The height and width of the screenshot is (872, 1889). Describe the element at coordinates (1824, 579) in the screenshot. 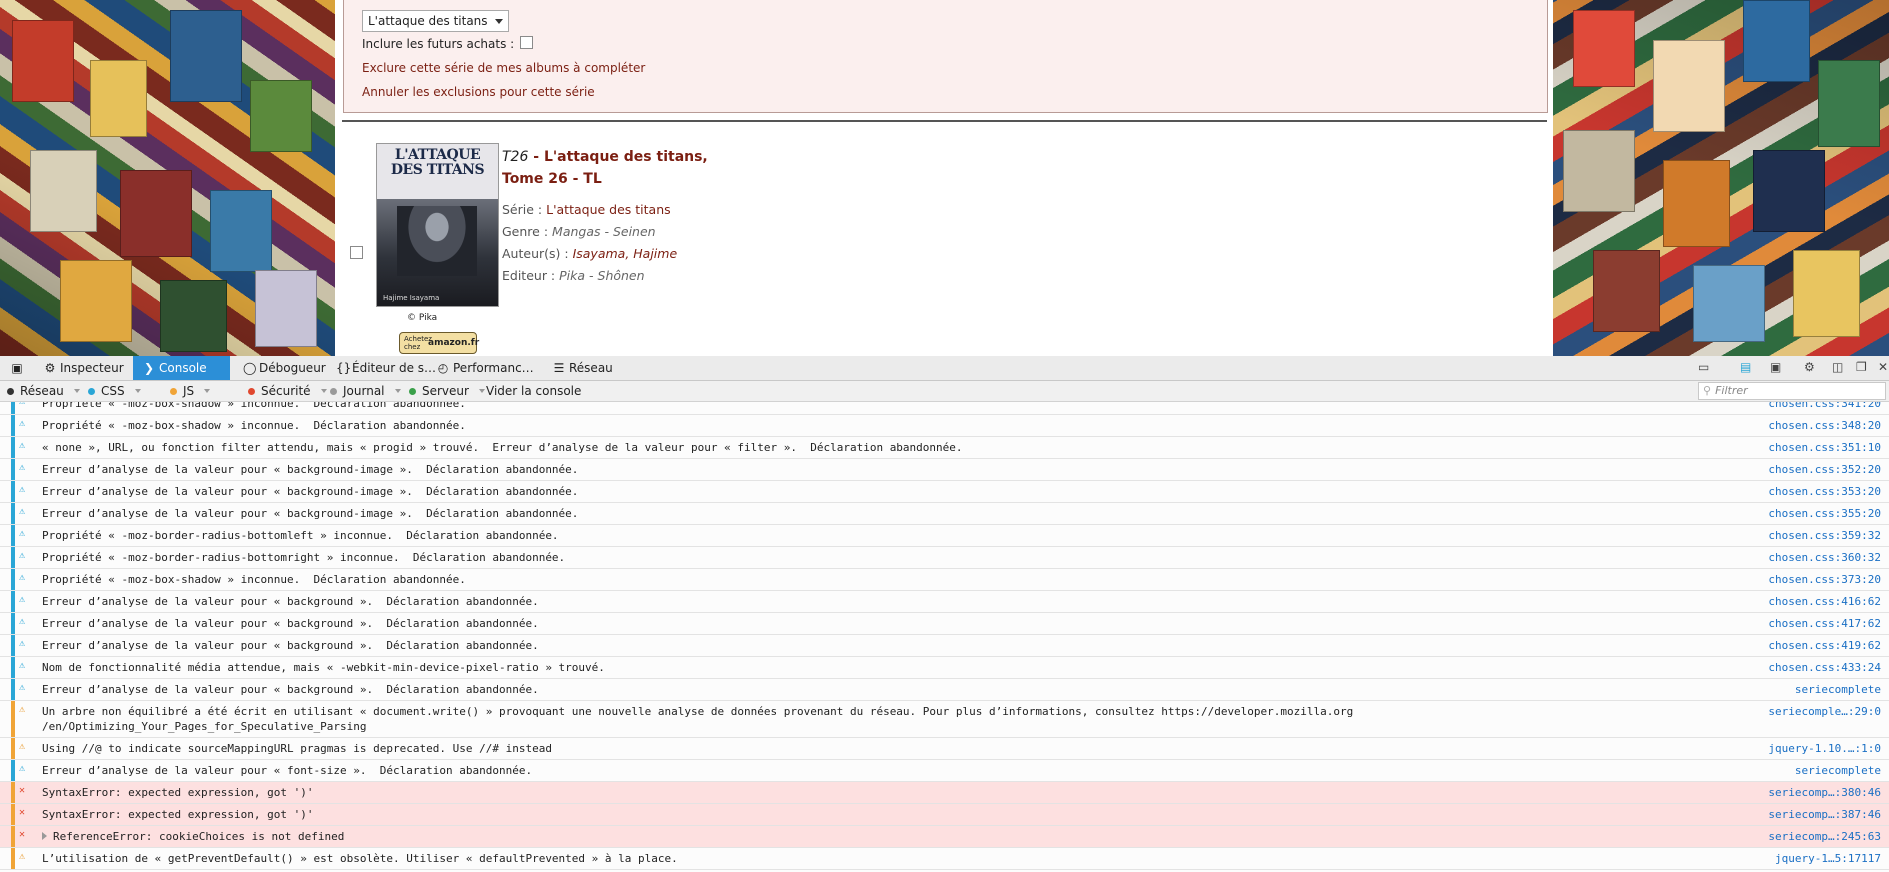

I see `message-source-link: chosen.css:373:20` at that location.